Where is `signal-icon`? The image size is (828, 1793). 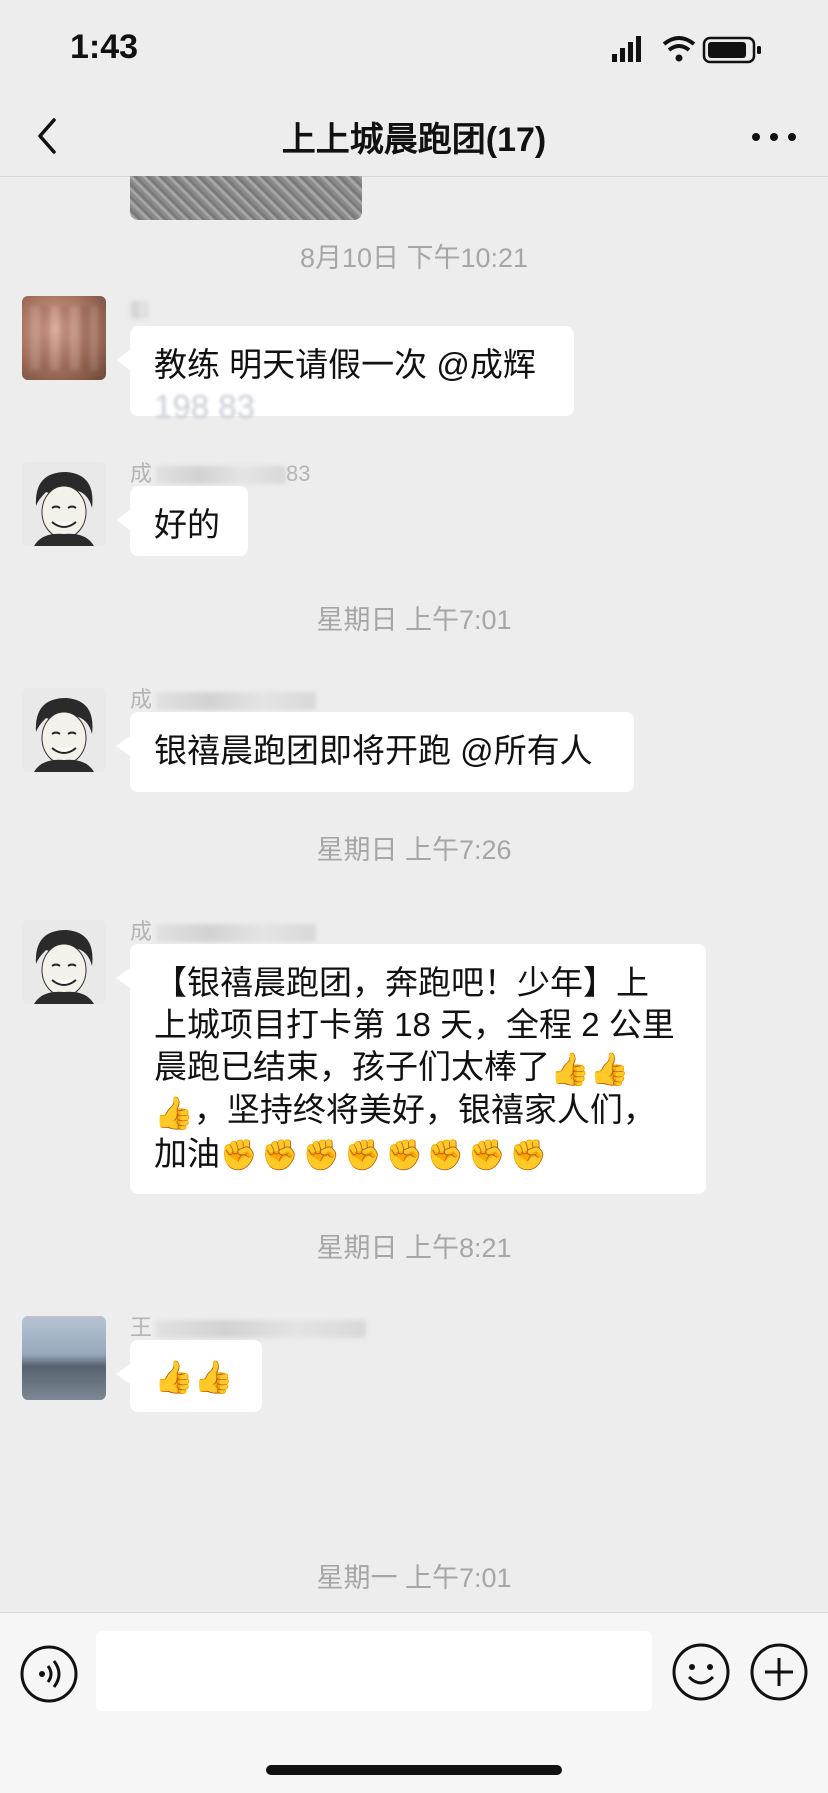 signal-icon is located at coordinates (626, 49).